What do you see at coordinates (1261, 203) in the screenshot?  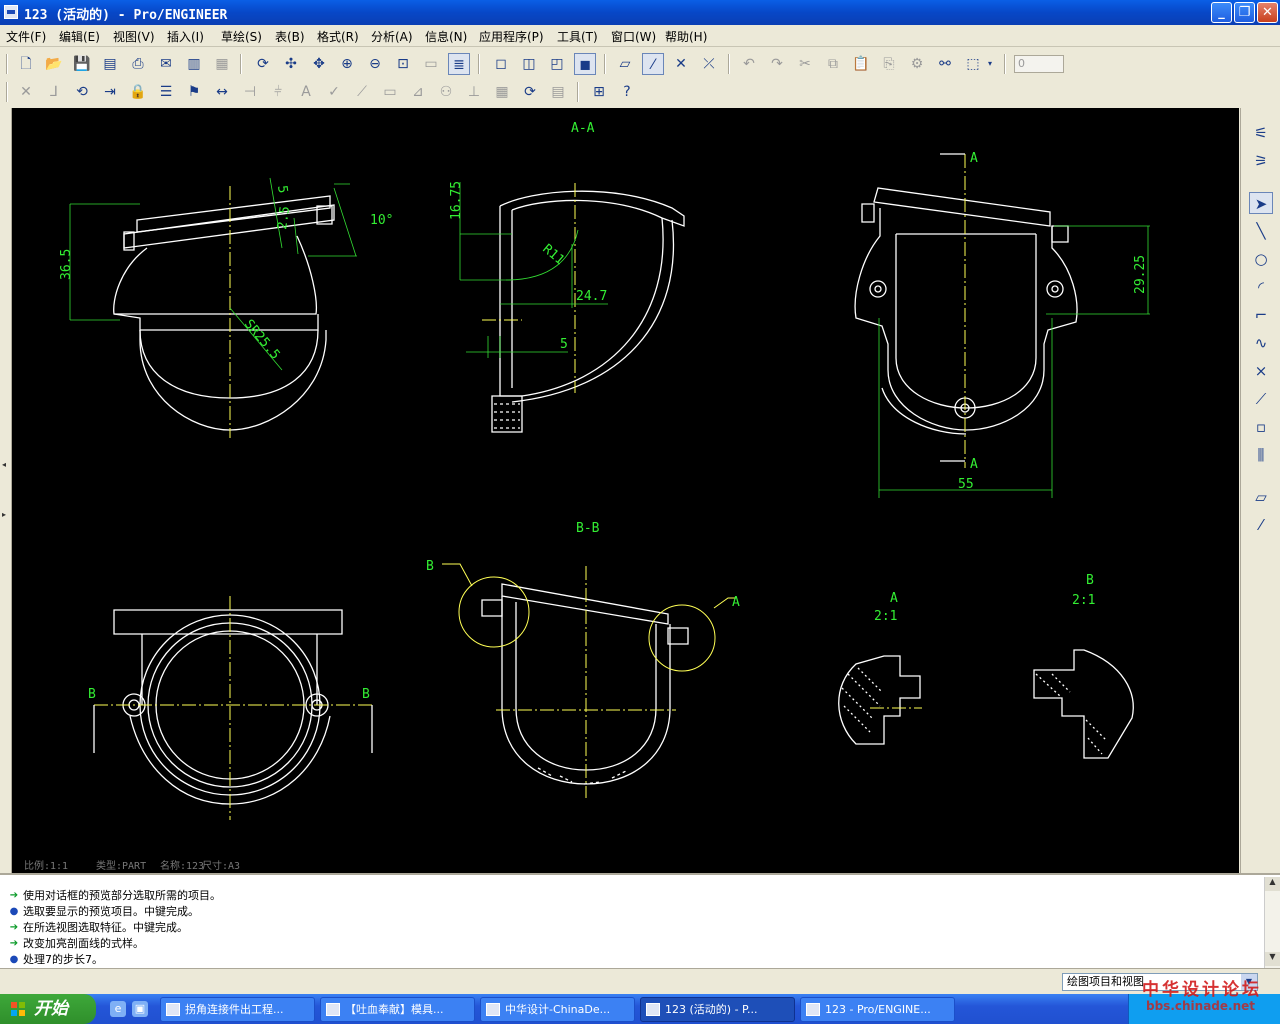 I see `select-arrow-icon: ➤` at bounding box center [1261, 203].